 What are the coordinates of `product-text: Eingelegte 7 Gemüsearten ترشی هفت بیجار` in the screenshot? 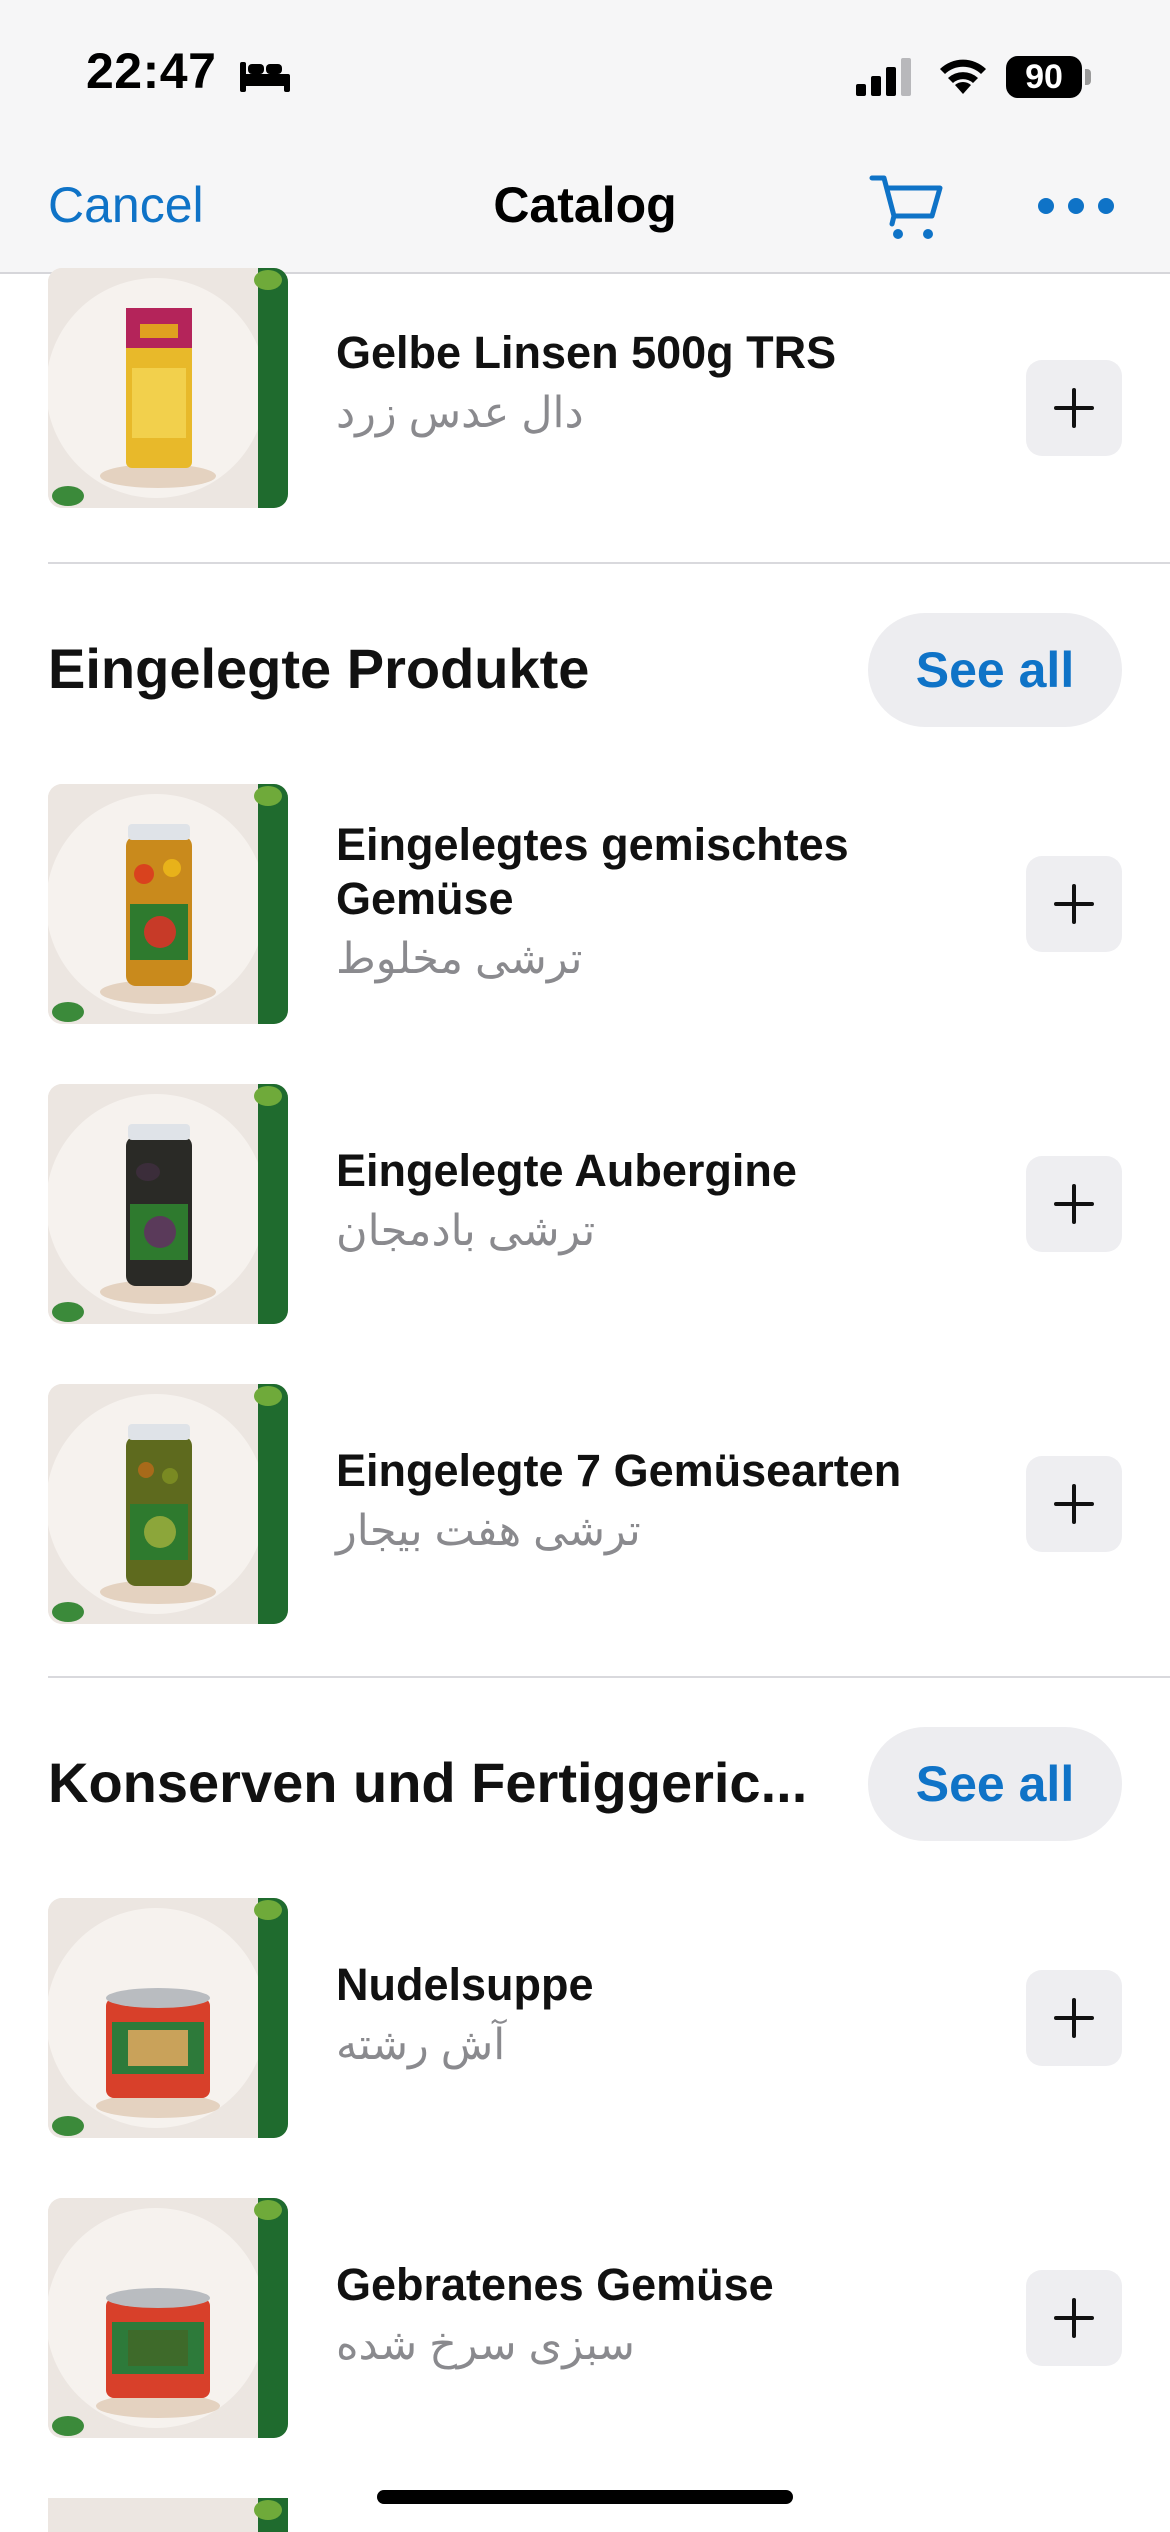 It's located at (666, 1502).